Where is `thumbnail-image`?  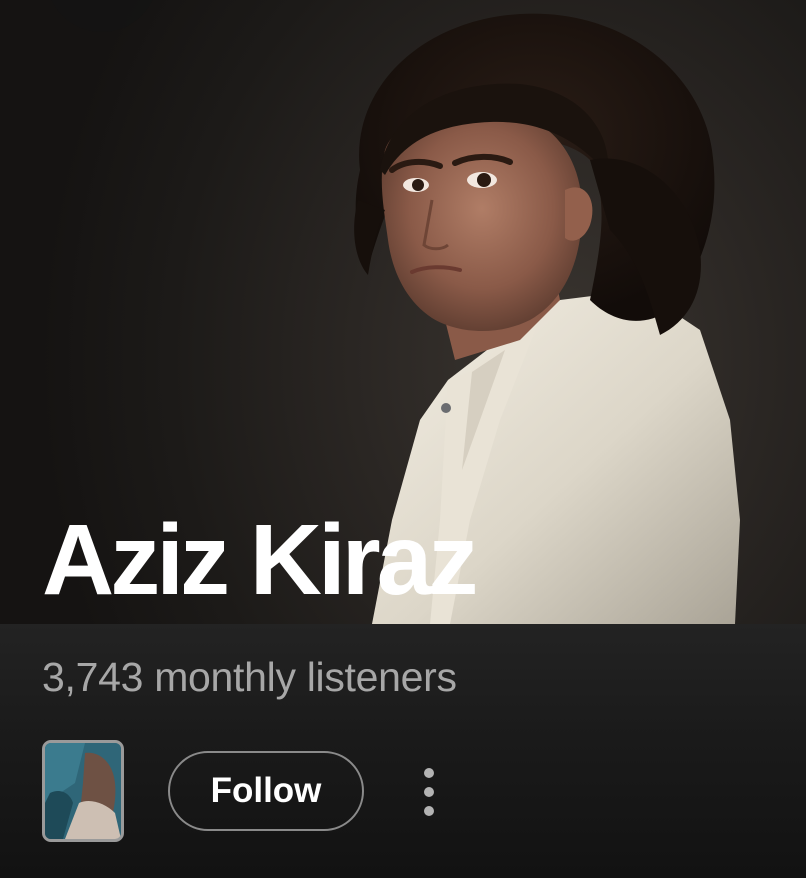 thumbnail-image is located at coordinates (83, 791).